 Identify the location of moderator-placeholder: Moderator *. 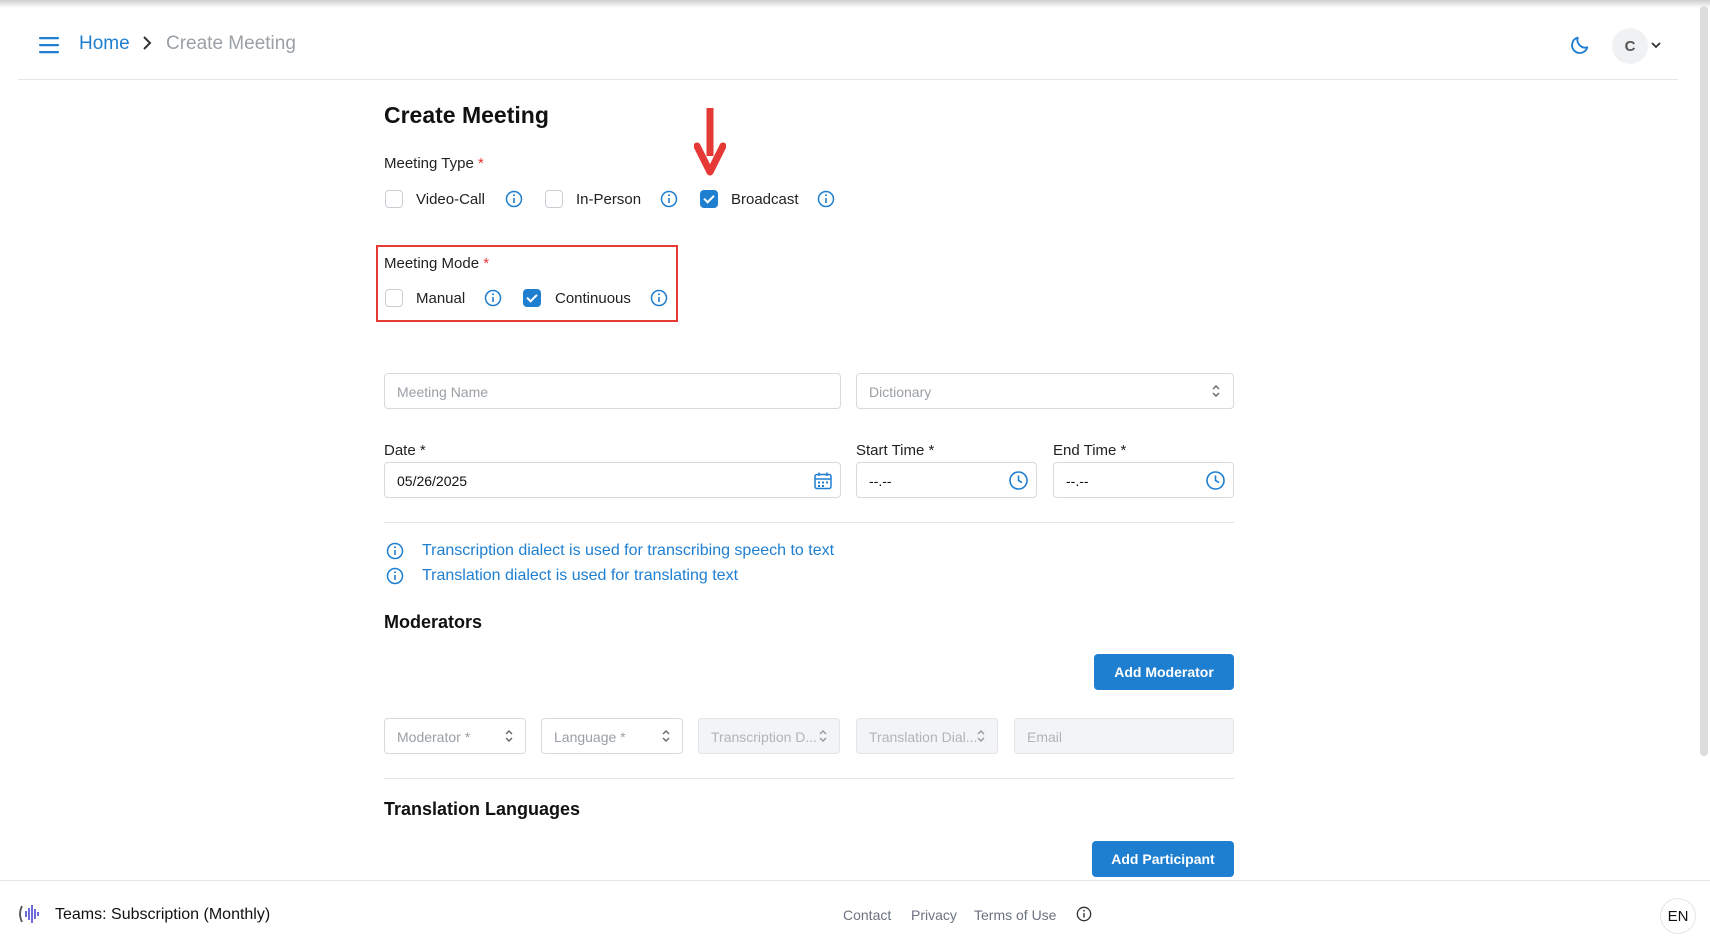
(434, 737).